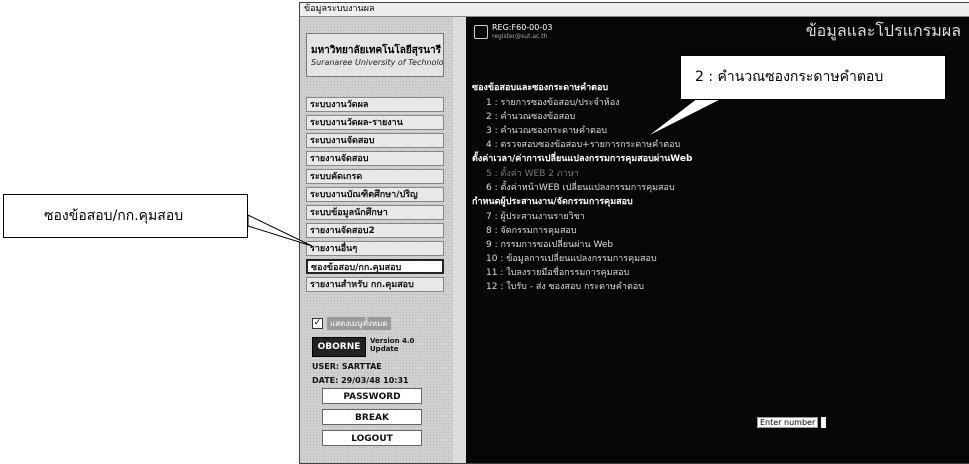 The image size is (969, 464). What do you see at coordinates (339, 347) in the screenshot?
I see `brand-logo: OBORNE` at bounding box center [339, 347].